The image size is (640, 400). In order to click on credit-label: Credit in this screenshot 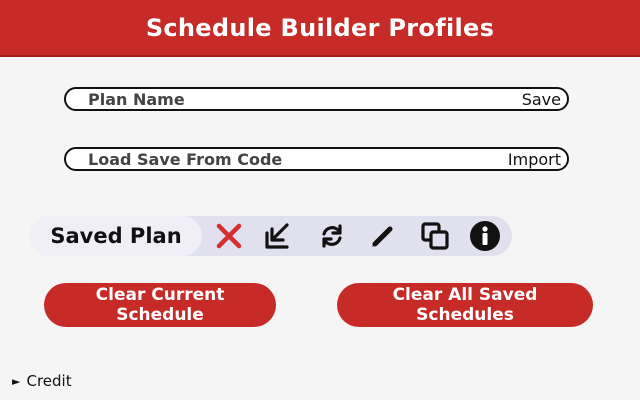, I will do `click(49, 381)`.